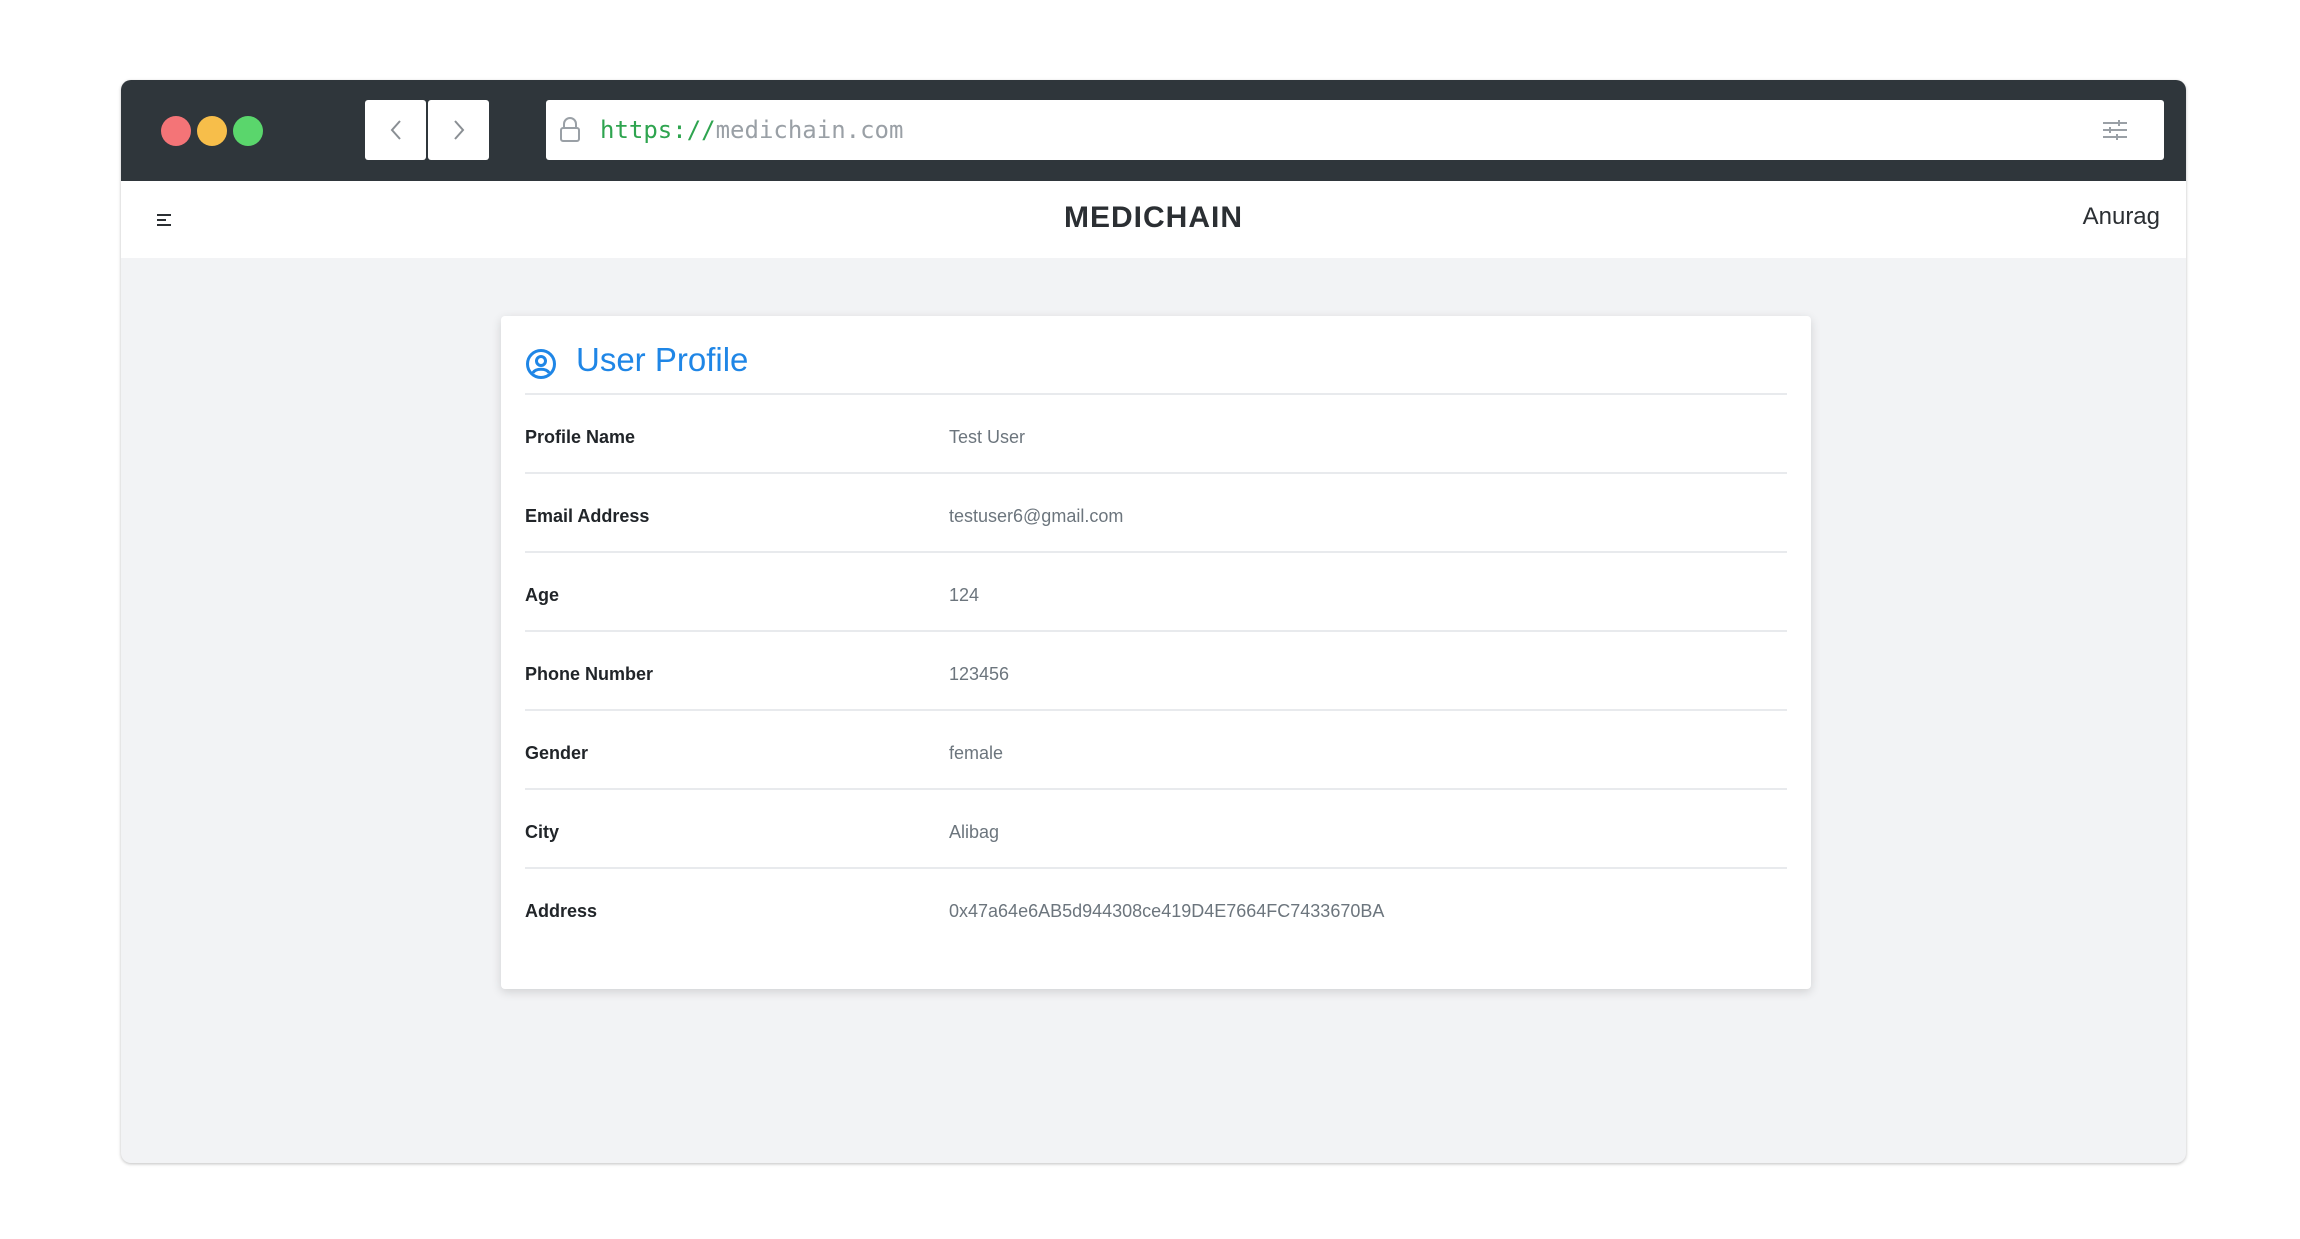 The width and height of the screenshot is (2300, 1239). I want to click on close-window-icon, so click(176, 131).